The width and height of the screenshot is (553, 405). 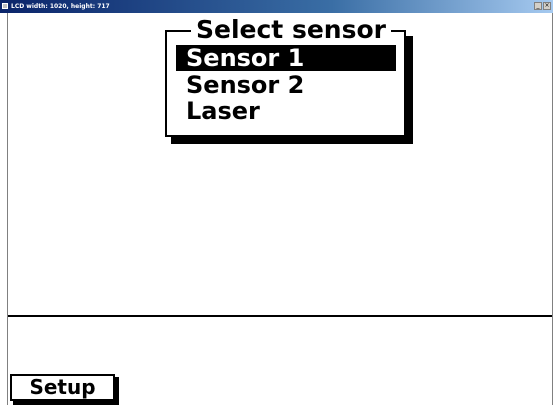 I want to click on divider-line, so click(x=280, y=316).